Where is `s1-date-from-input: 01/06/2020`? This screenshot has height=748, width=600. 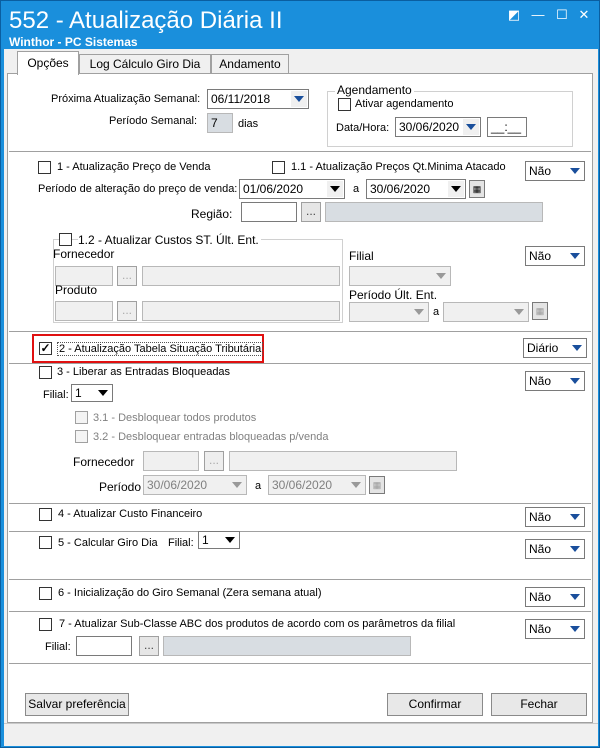
s1-date-from-input: 01/06/2020 is located at coordinates (292, 189).